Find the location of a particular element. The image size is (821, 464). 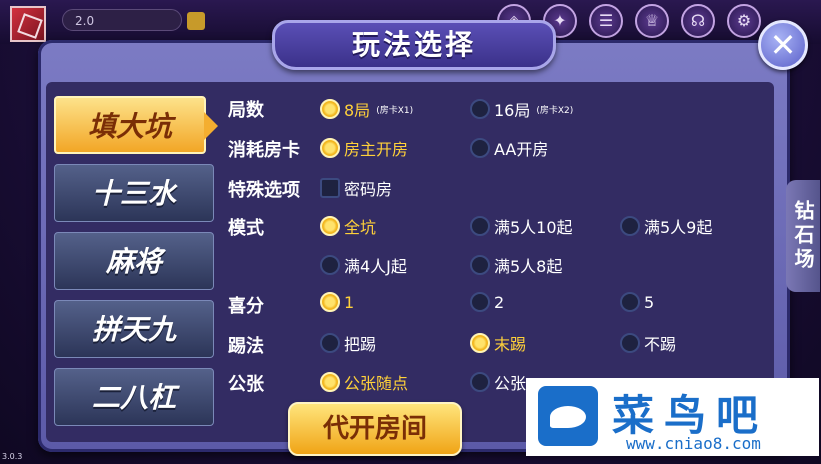

option-bonus-2: 2 is located at coordinates (487, 302).